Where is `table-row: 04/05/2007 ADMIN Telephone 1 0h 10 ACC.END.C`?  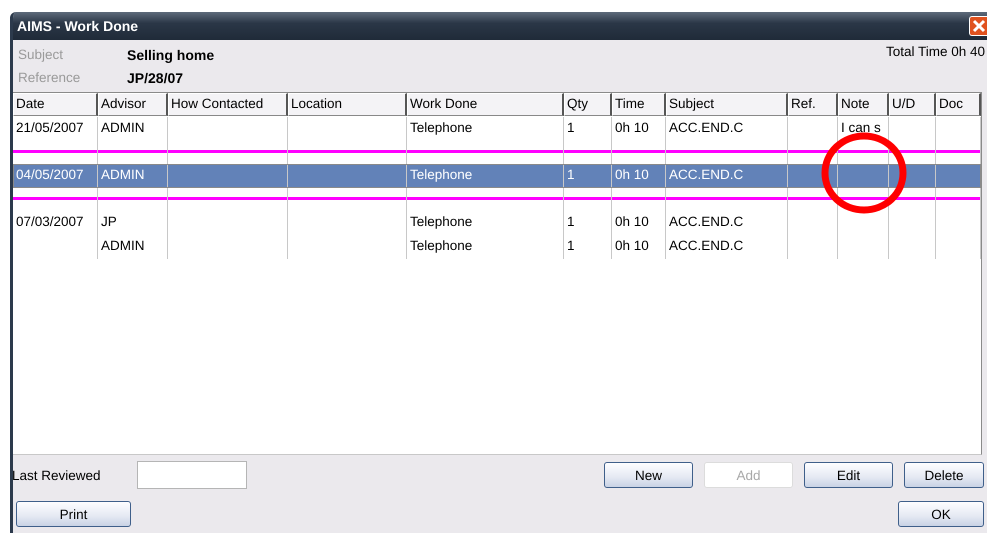 table-row: 04/05/2007 ADMIN Telephone 1 0h 10 ACC.END.C is located at coordinates (497, 176).